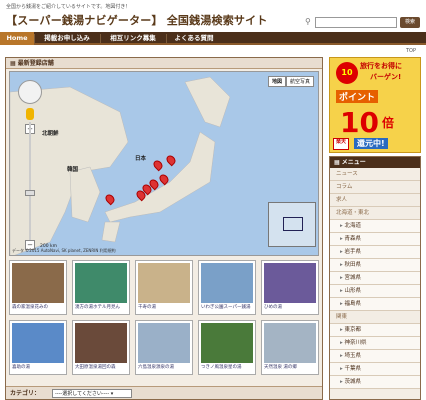  I want to click on store-card: つきノ風温泉星の湯, so click(227, 347).